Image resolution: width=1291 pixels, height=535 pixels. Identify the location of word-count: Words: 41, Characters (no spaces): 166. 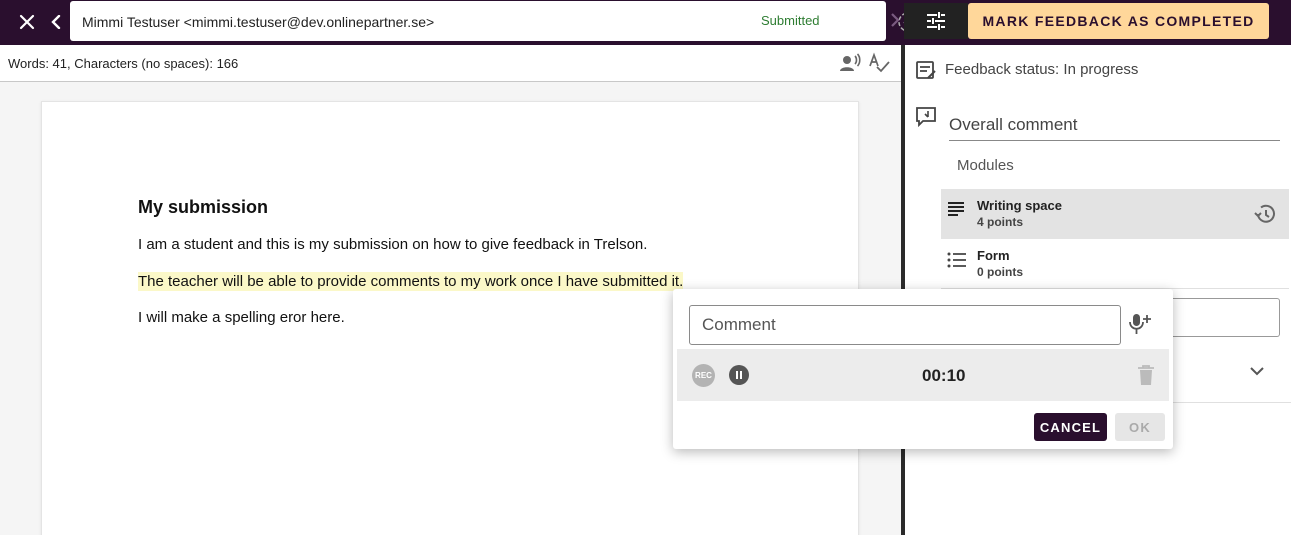
(123, 63).